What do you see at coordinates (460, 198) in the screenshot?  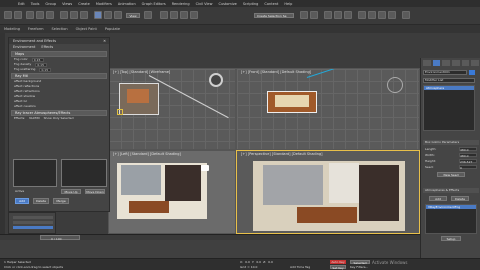 I see `atmos-delete-button: Delete` at bounding box center [460, 198].